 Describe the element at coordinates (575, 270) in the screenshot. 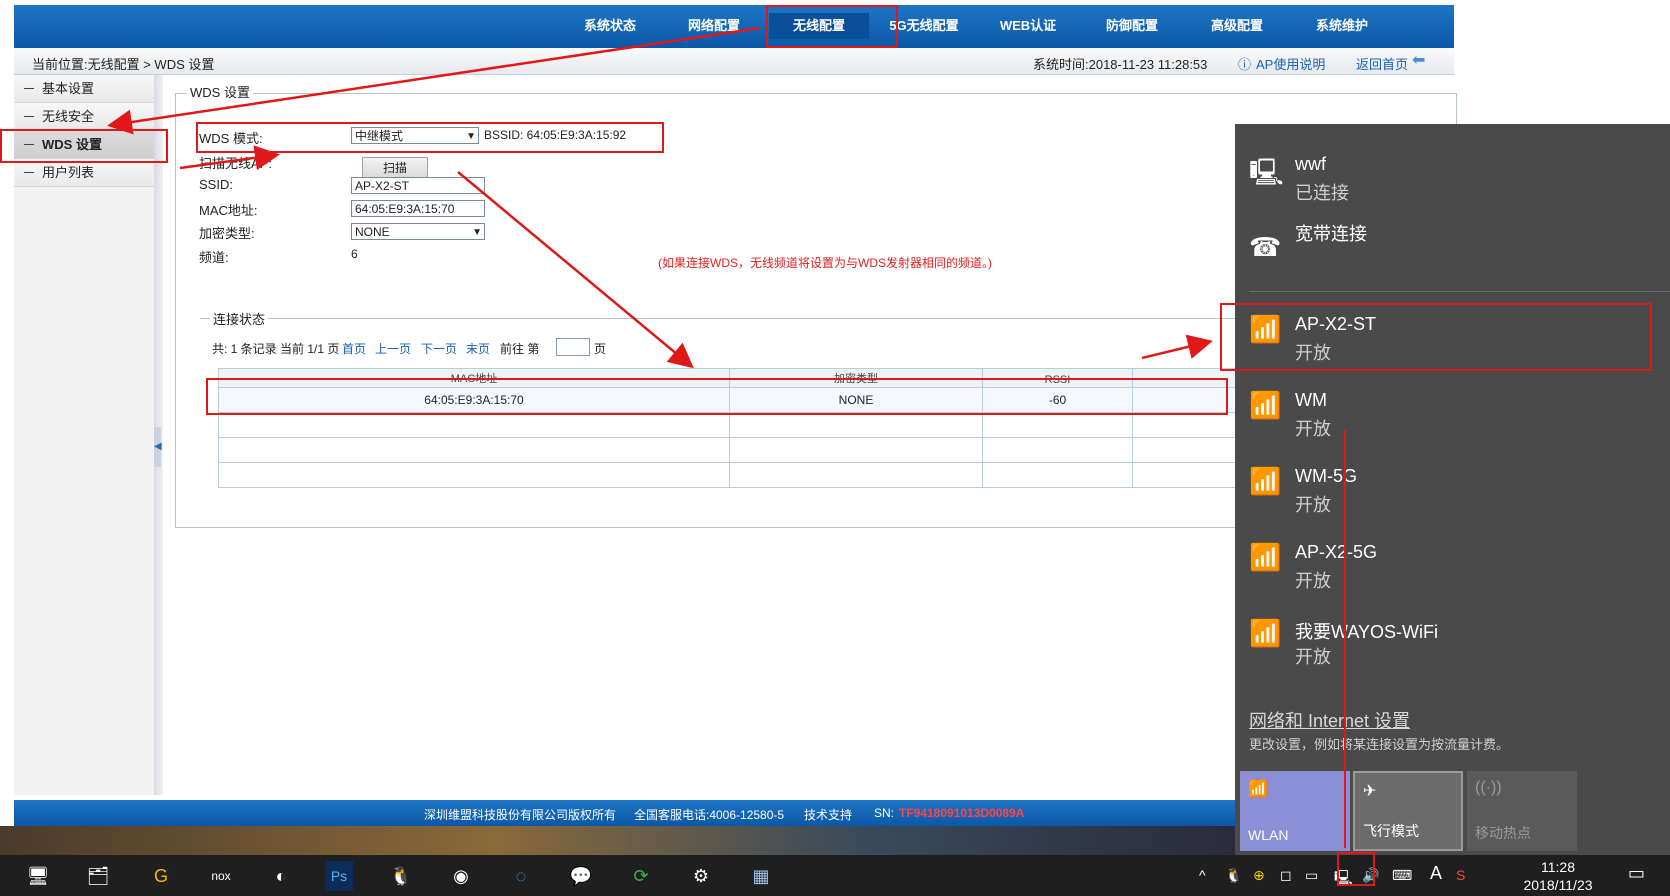

I see `arrow-mode-to-table` at that location.